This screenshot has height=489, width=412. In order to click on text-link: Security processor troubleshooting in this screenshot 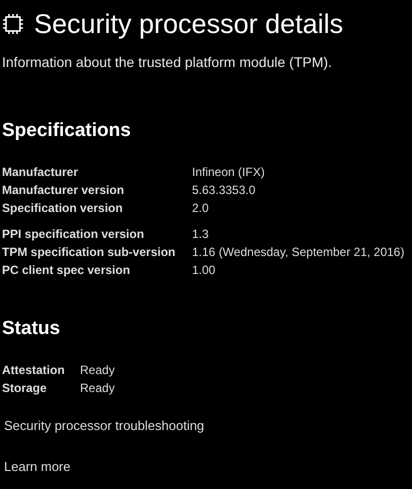, I will do `click(104, 425)`.